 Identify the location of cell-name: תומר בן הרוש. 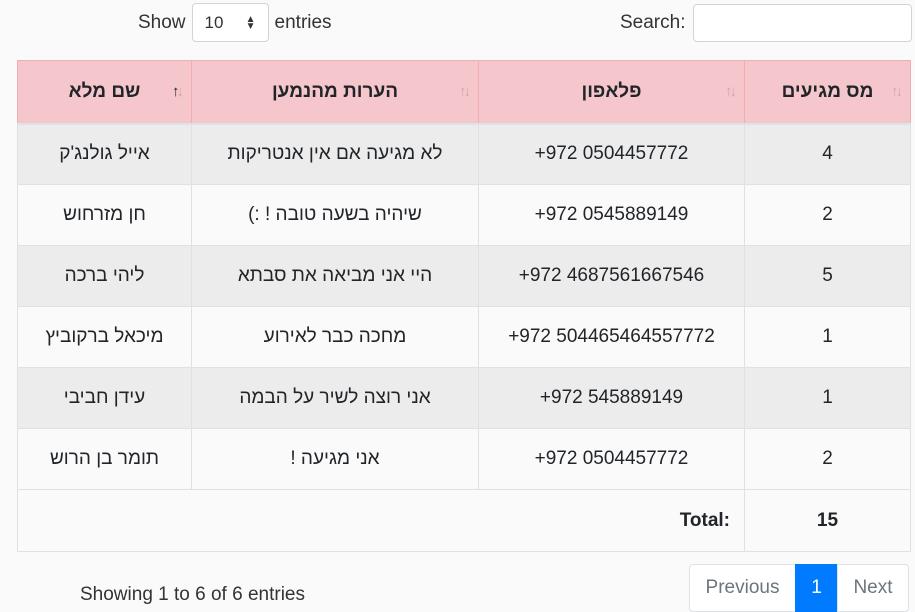
(104, 459).